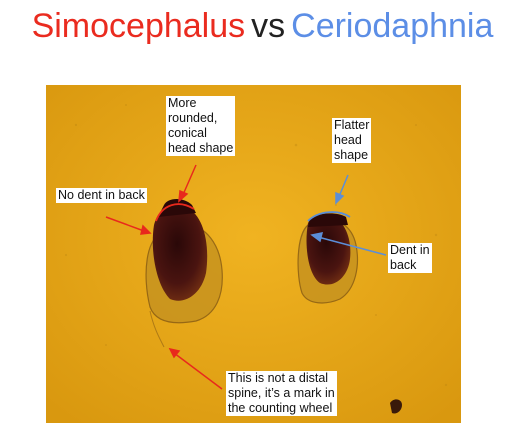  What do you see at coordinates (392, 26) in the screenshot?
I see `title-ceriodaphnia: Ceriodaphnia` at bounding box center [392, 26].